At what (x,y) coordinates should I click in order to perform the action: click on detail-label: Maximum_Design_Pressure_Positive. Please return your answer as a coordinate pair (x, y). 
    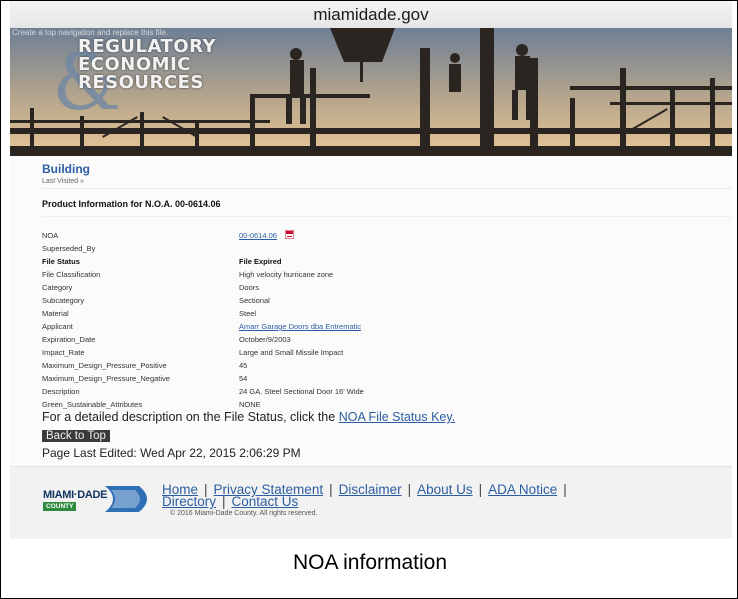
    Looking at the image, I should click on (104, 365).